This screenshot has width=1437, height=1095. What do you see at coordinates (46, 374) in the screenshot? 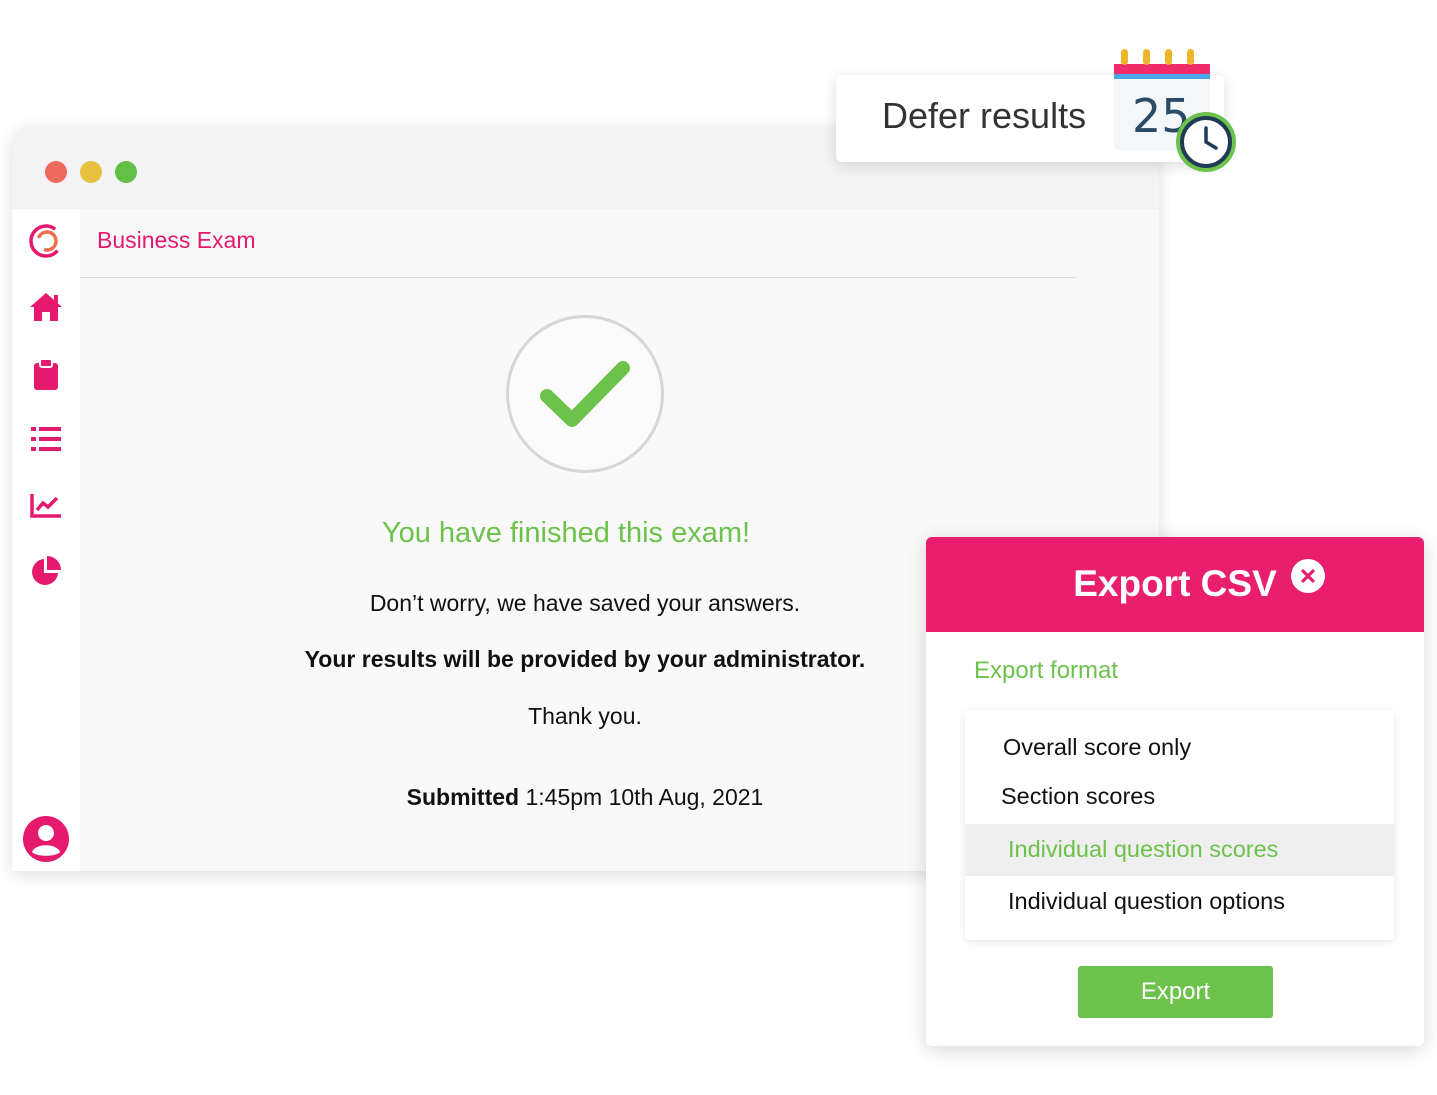
I see `clipboard-icon` at bounding box center [46, 374].